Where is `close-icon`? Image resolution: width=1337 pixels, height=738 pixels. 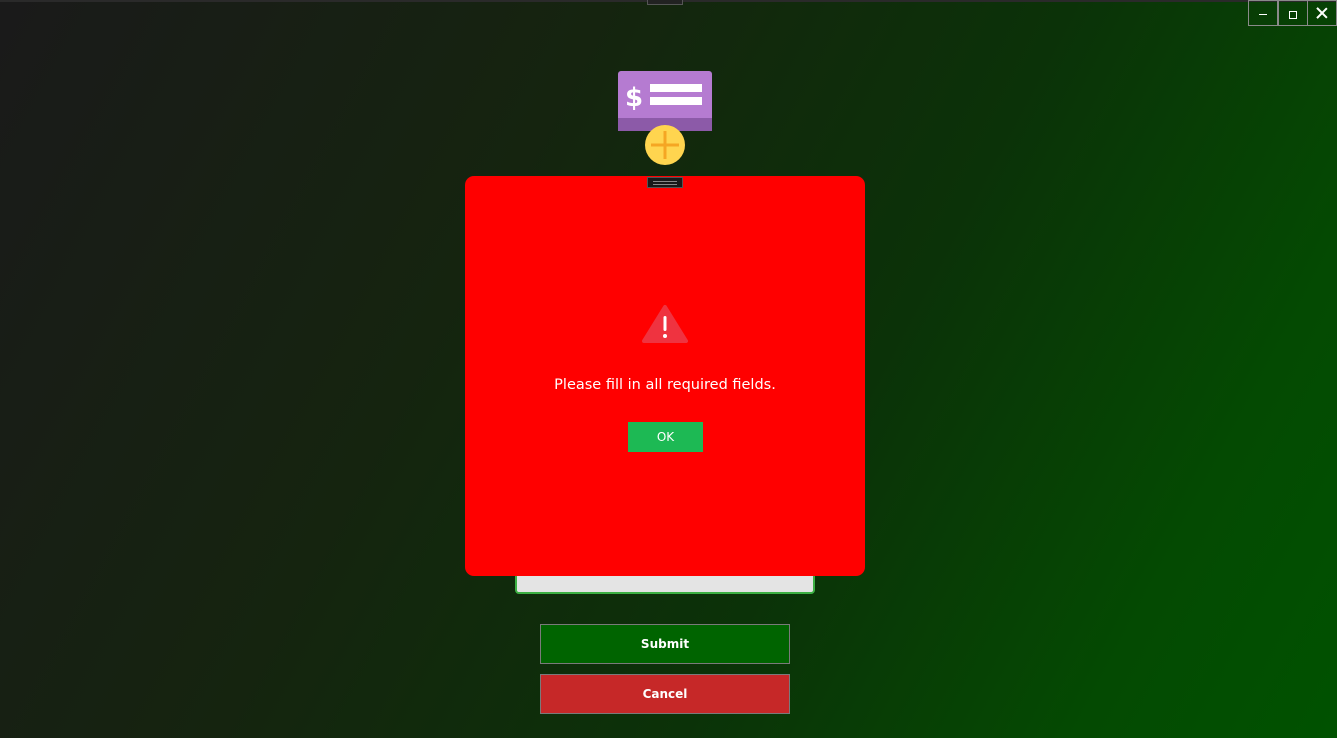
close-icon is located at coordinates (1322, 13).